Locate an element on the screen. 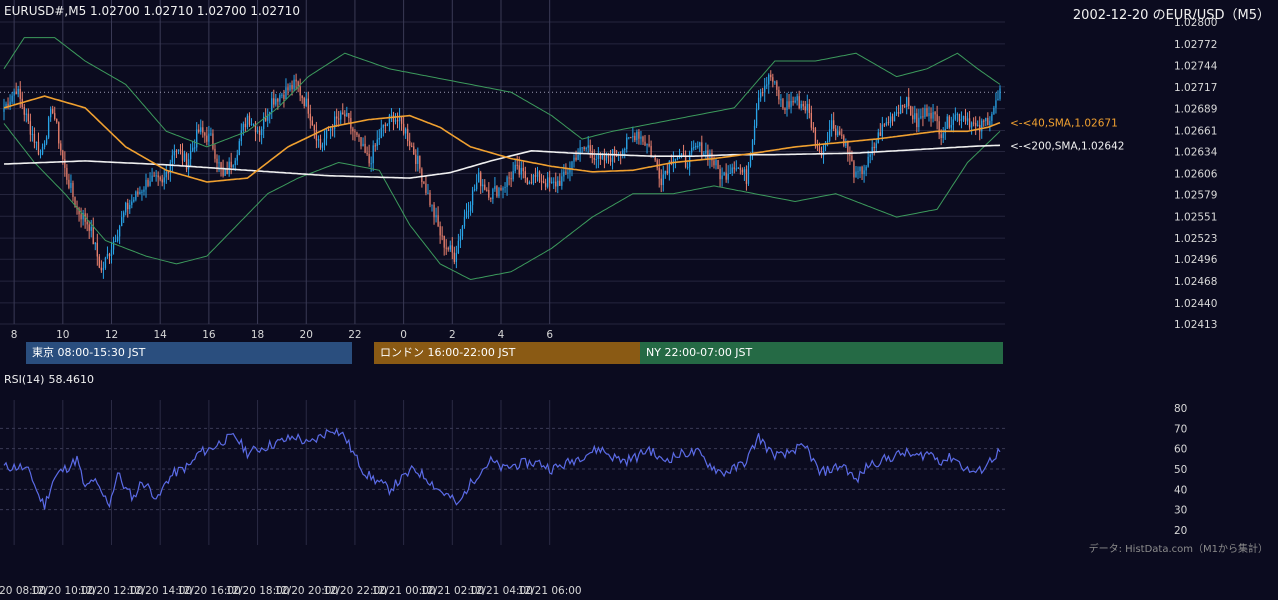  x-tick-label: 20 is located at coordinates (306, 335).